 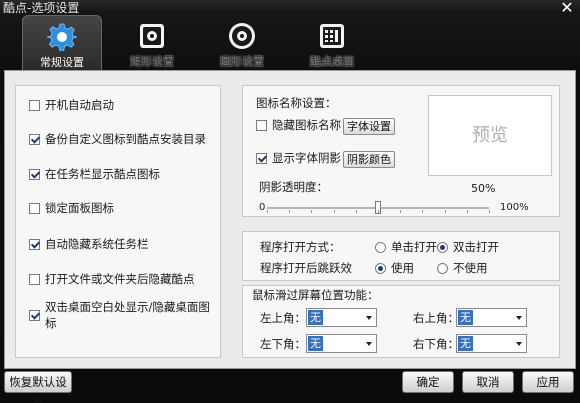 What do you see at coordinates (242, 36) in the screenshot?
I see `circle-gear-icon` at bounding box center [242, 36].